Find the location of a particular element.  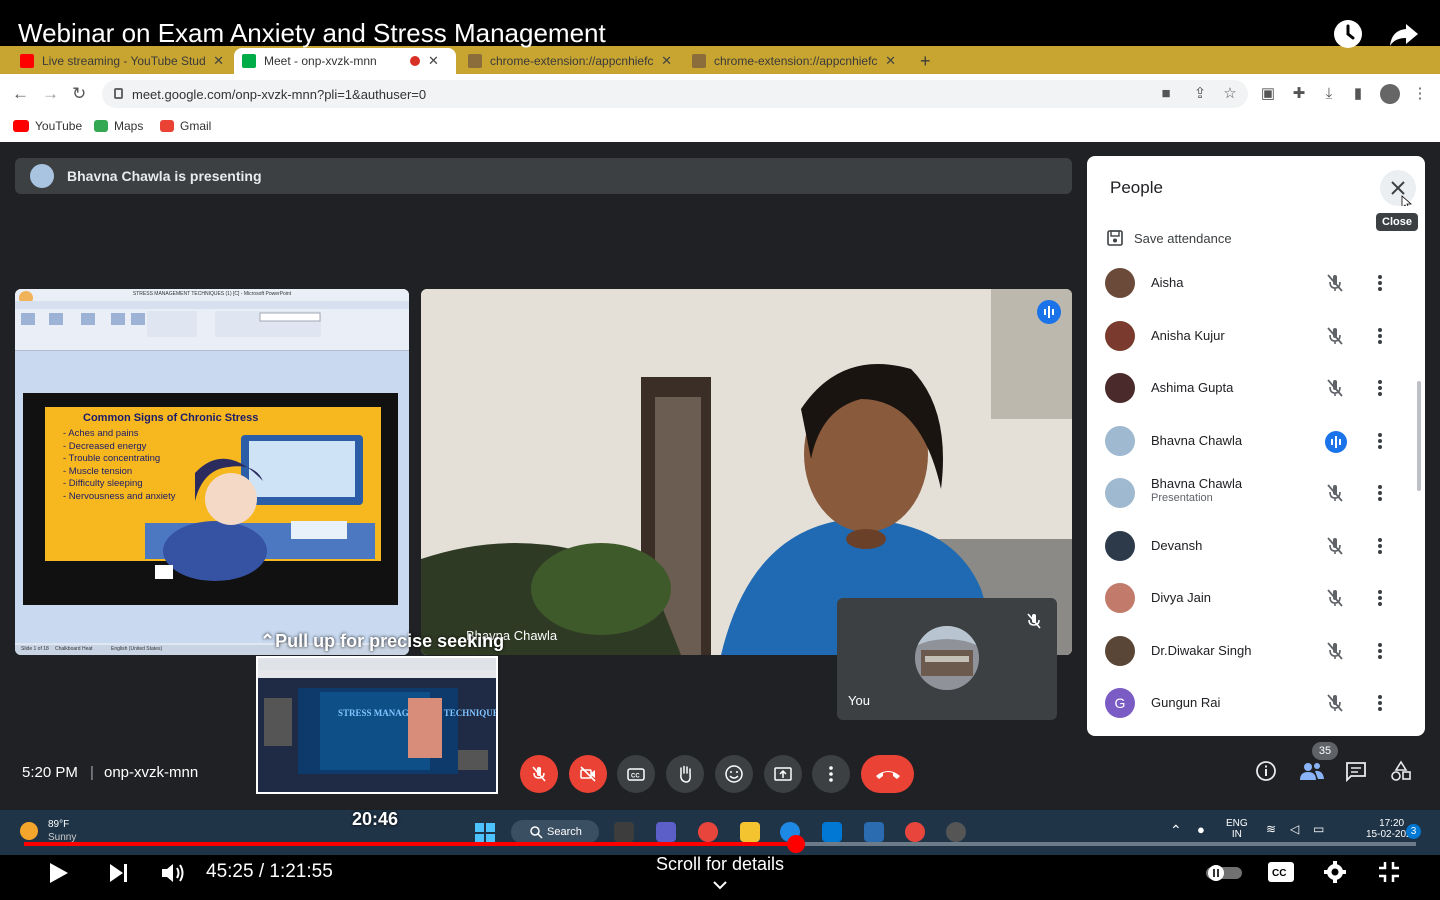

forward-button: → is located at coordinates (50, 94).